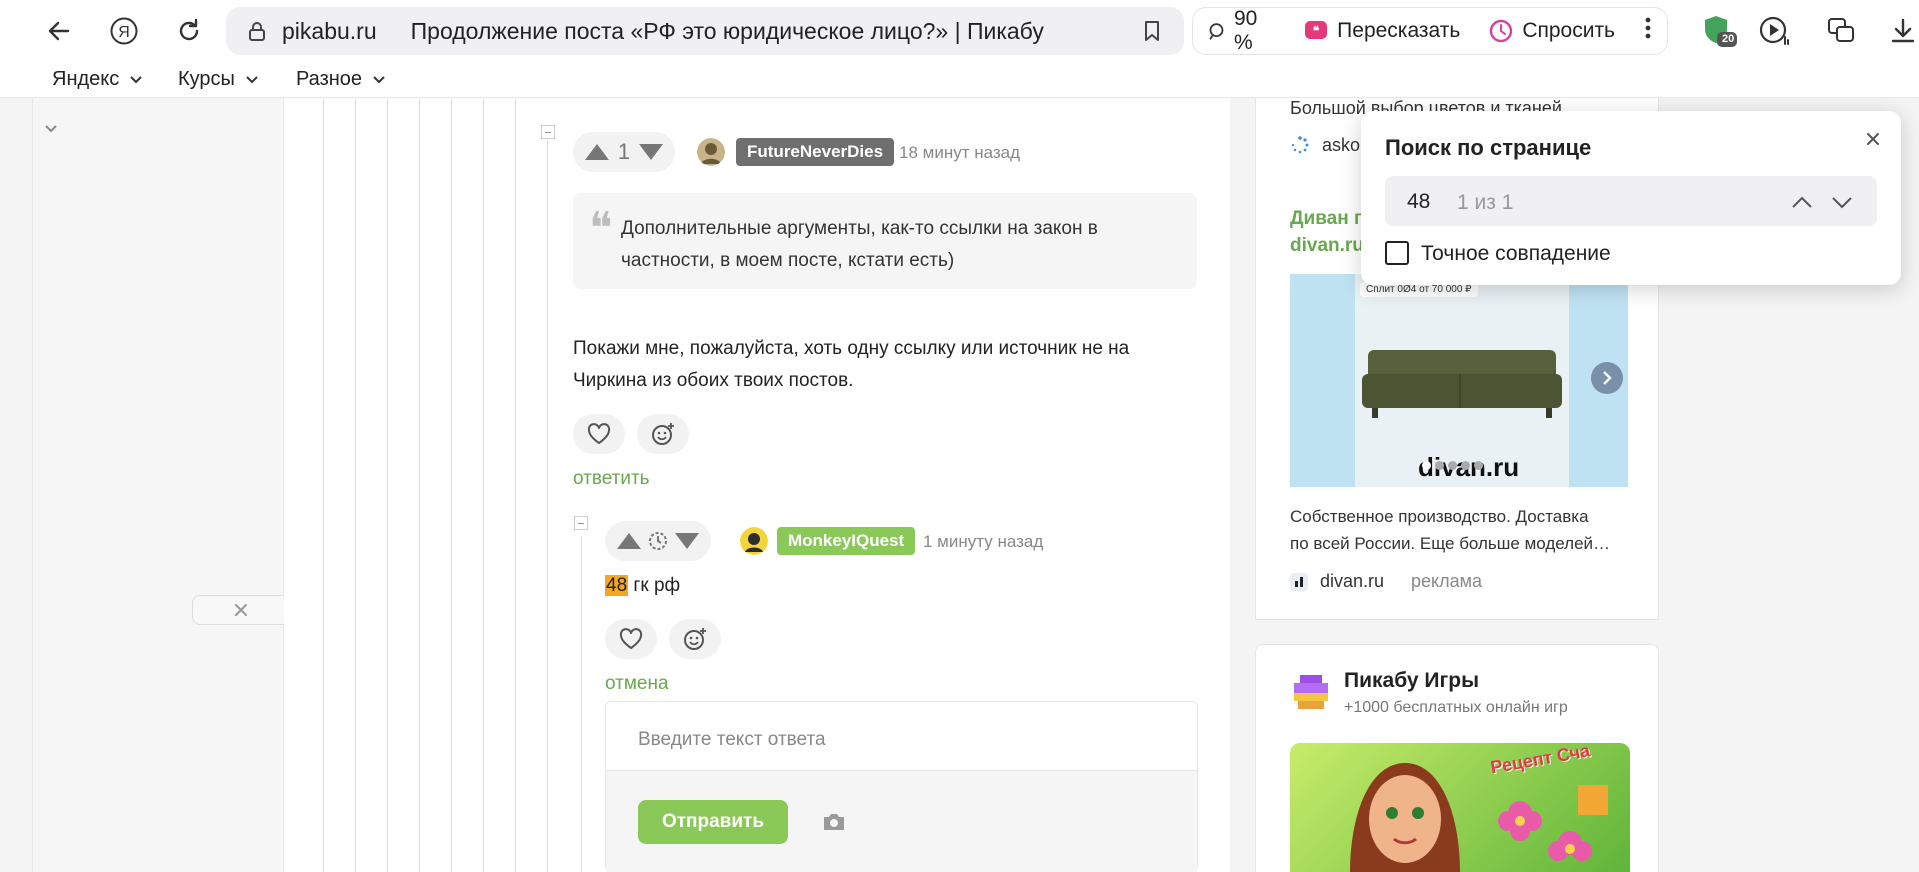 This screenshot has width=1919, height=872. I want to click on retell-button: ❝ Пересказать, so click(1381, 31).